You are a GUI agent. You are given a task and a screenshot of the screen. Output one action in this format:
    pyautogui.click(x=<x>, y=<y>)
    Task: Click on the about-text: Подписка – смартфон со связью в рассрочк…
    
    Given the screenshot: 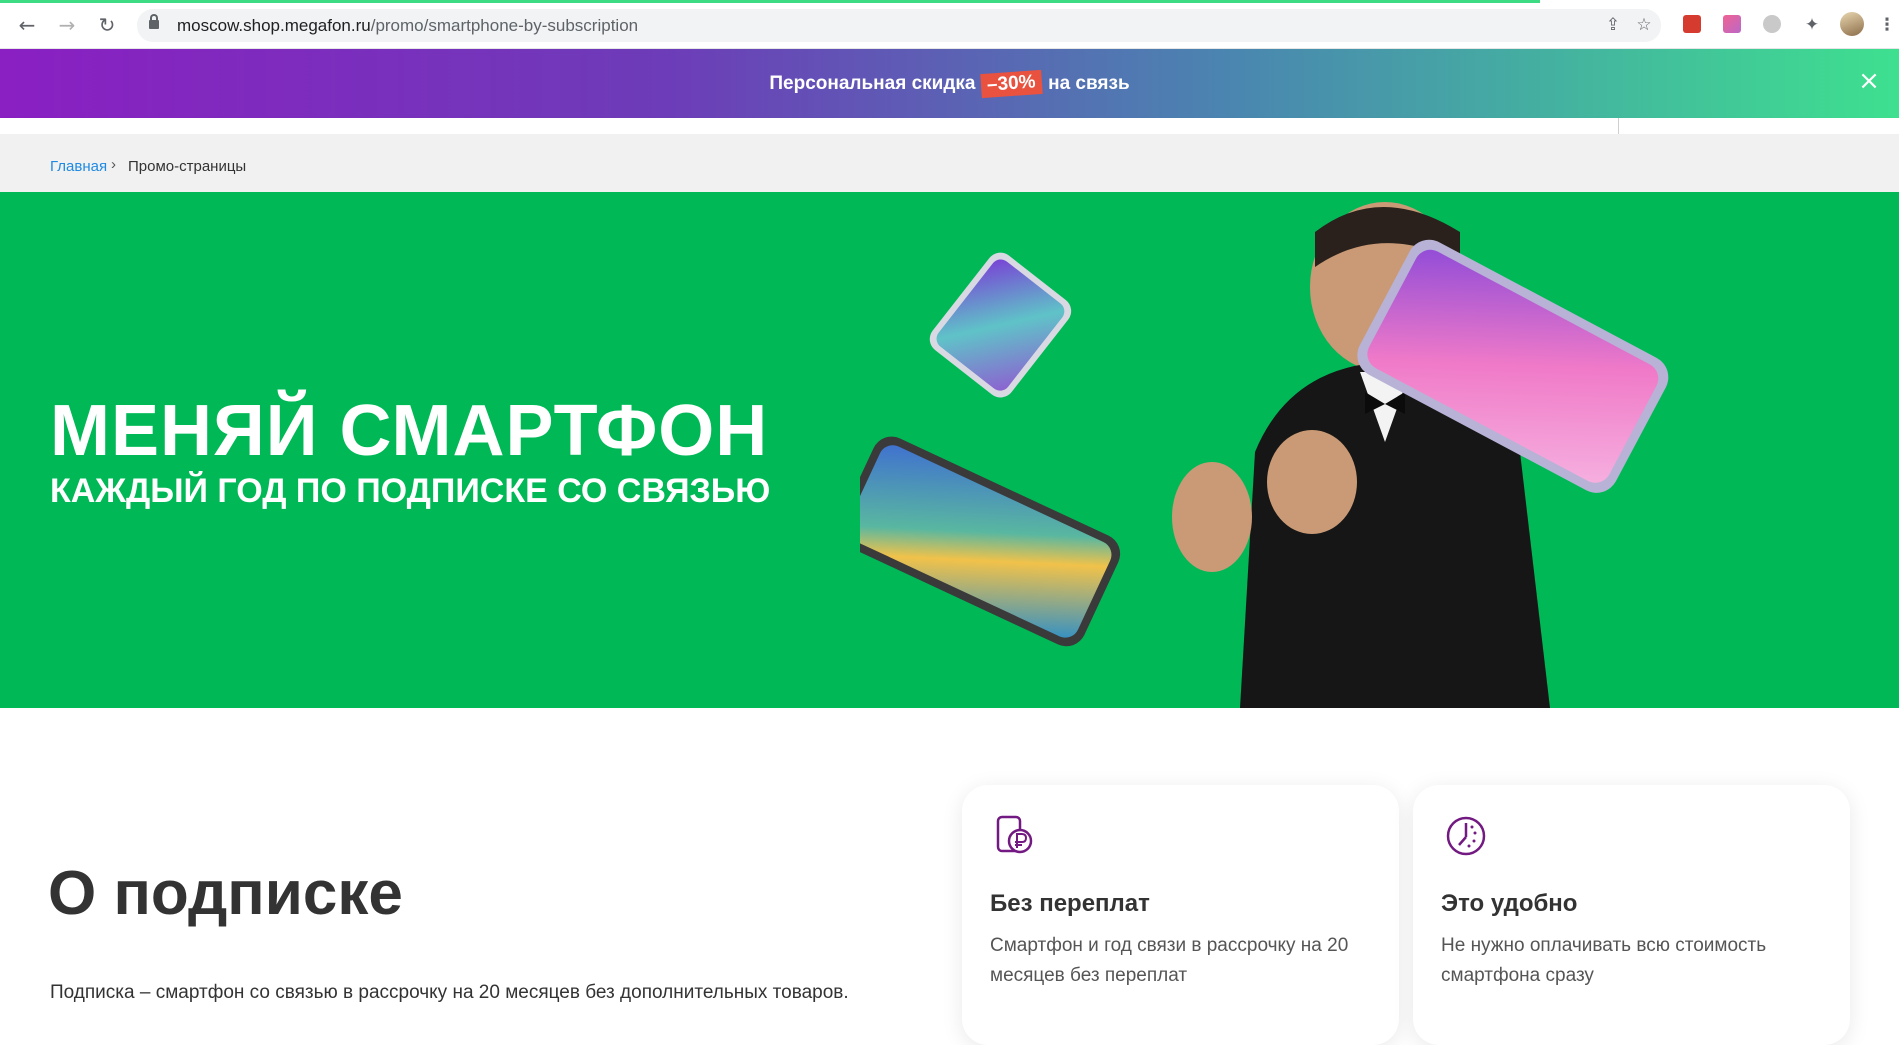 What is the action you would take?
    pyautogui.click(x=449, y=992)
    